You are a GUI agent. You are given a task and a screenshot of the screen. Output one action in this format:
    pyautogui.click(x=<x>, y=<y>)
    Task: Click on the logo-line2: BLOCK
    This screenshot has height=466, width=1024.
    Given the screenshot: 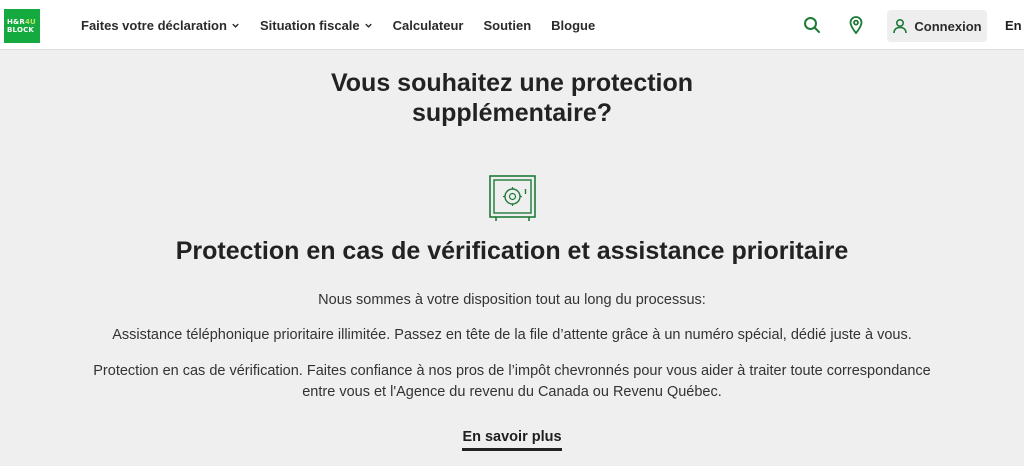 What is the action you would take?
    pyautogui.click(x=21, y=30)
    